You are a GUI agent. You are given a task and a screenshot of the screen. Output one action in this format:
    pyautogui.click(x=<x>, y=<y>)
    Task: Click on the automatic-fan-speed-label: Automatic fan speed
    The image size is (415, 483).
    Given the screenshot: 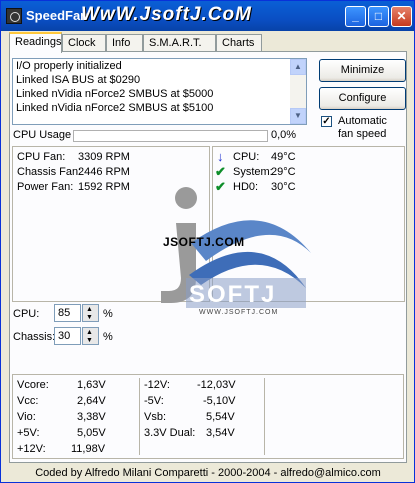 What is the action you would take?
    pyautogui.click(x=362, y=128)
    